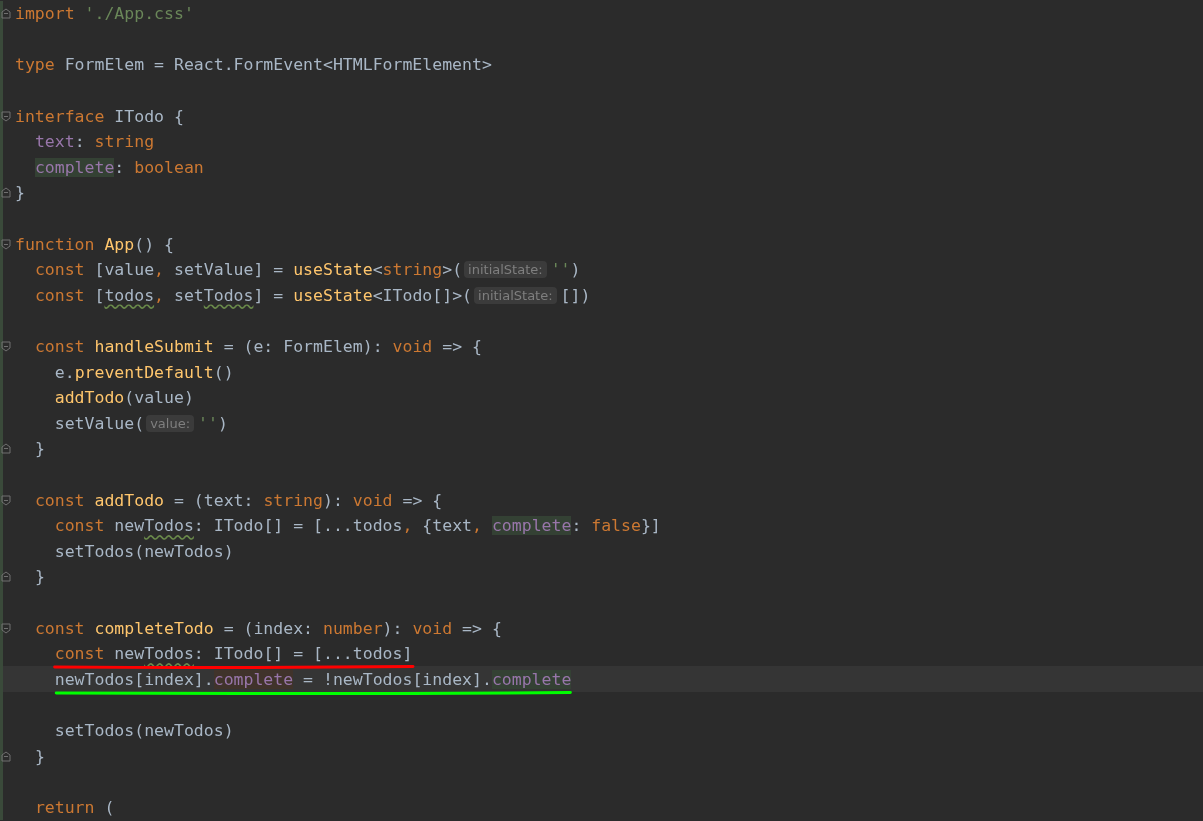 The height and width of the screenshot is (821, 1203). I want to click on code-text: newTodos[index].complete = !newTodos[index].complete, so click(313, 679).